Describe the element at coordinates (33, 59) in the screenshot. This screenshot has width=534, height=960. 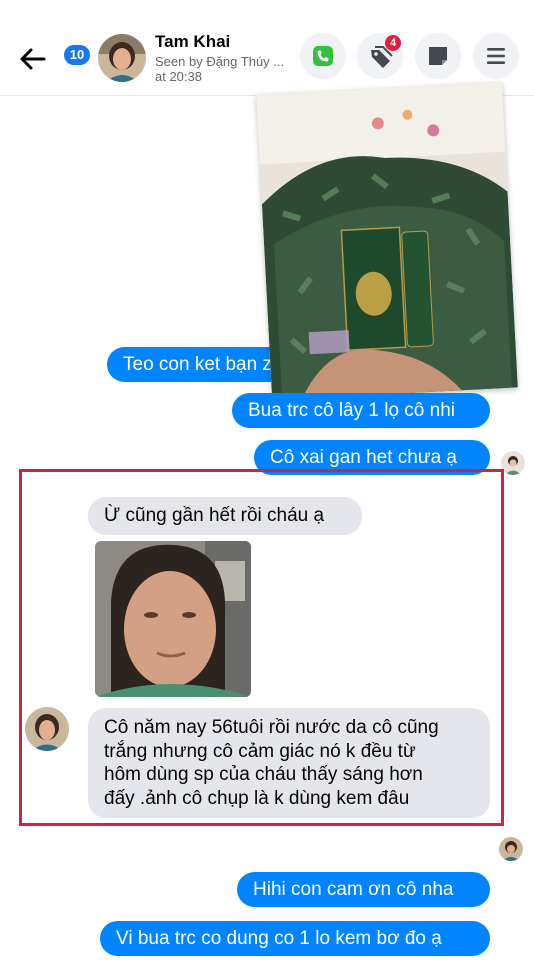
I see `back-arrow-icon` at that location.